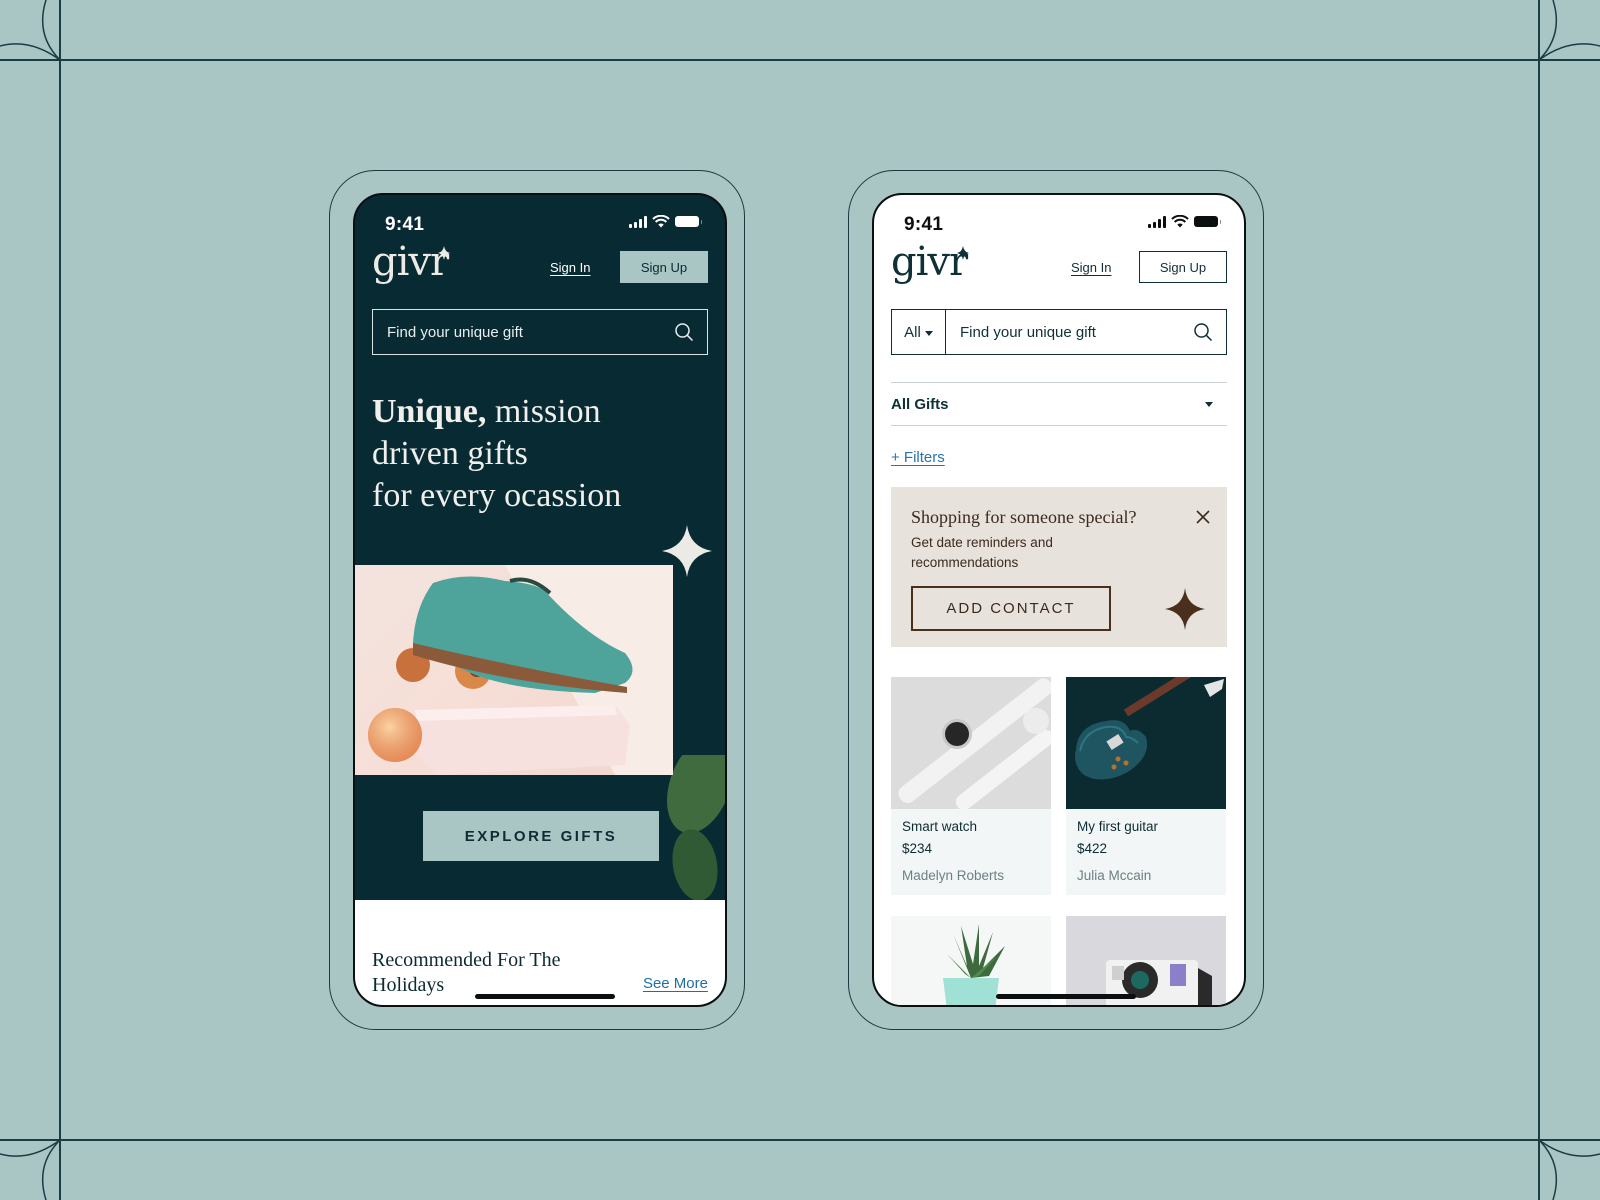 This screenshot has height=1200, width=1600. I want to click on guitar-image, so click(1146, 743).